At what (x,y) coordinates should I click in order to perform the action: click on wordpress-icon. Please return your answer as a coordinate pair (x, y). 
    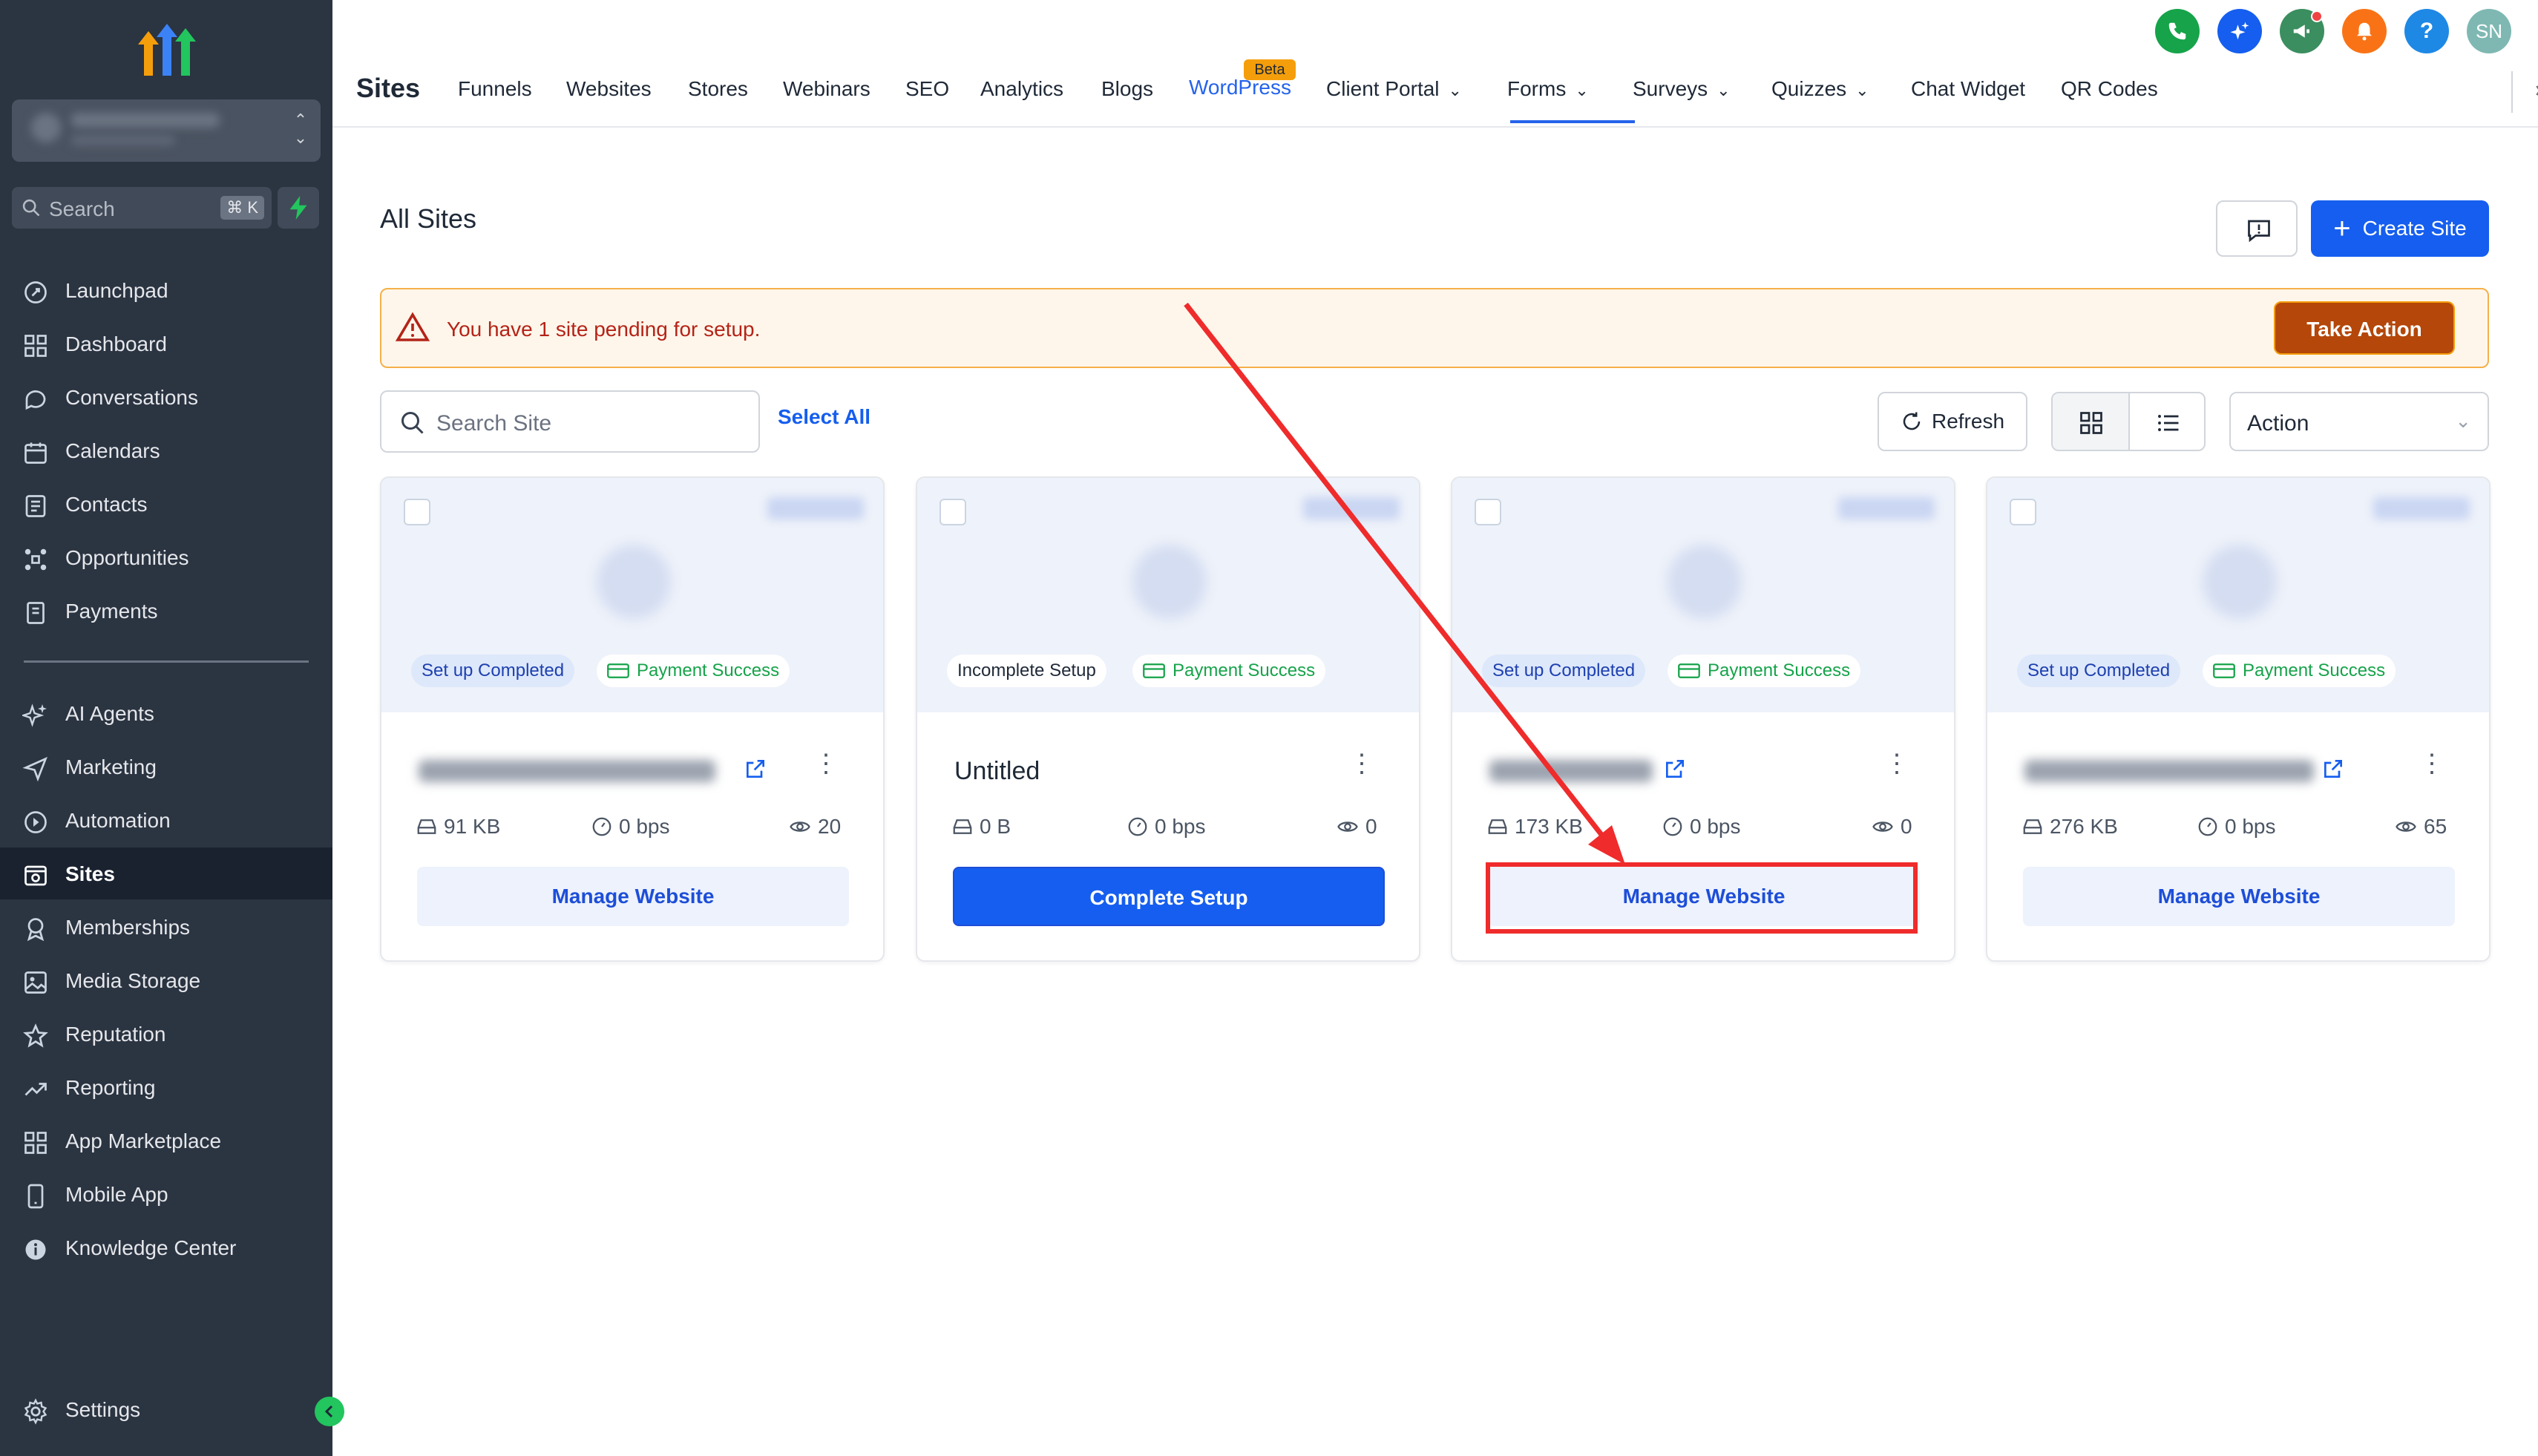
    Looking at the image, I should click on (1169, 582).